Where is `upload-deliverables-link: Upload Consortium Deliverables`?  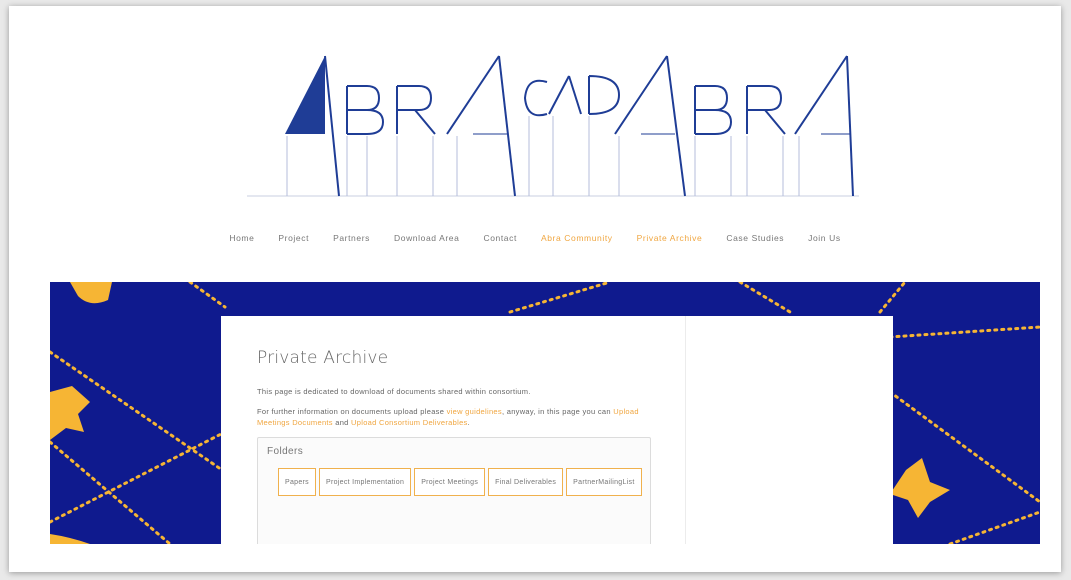 upload-deliverables-link: Upload Consortium Deliverables is located at coordinates (409, 422).